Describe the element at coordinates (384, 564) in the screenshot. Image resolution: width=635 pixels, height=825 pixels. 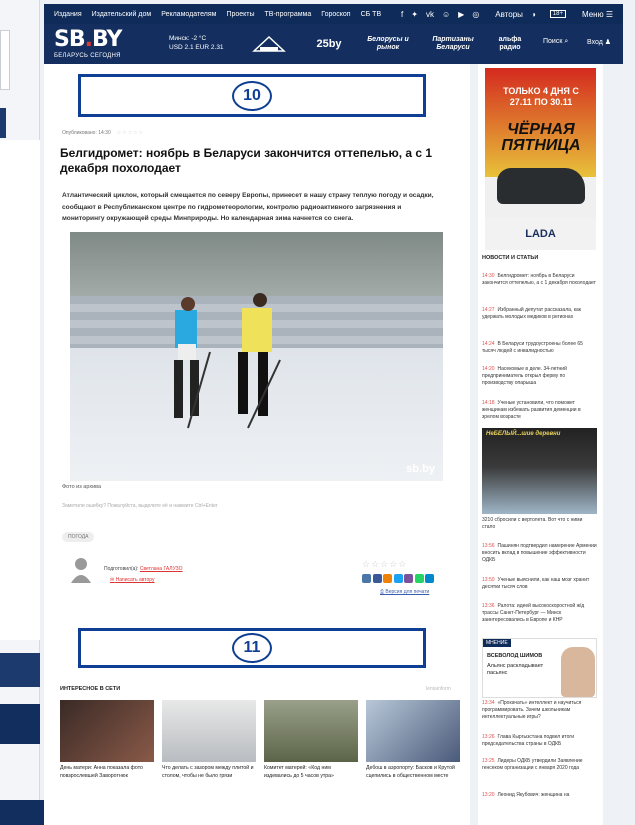
I see `article-rating-icon: ☆☆☆☆☆` at that location.